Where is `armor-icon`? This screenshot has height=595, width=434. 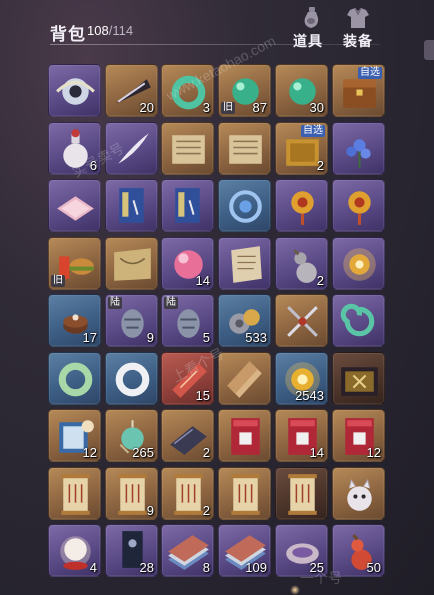
armor-icon is located at coordinates (358, 17).